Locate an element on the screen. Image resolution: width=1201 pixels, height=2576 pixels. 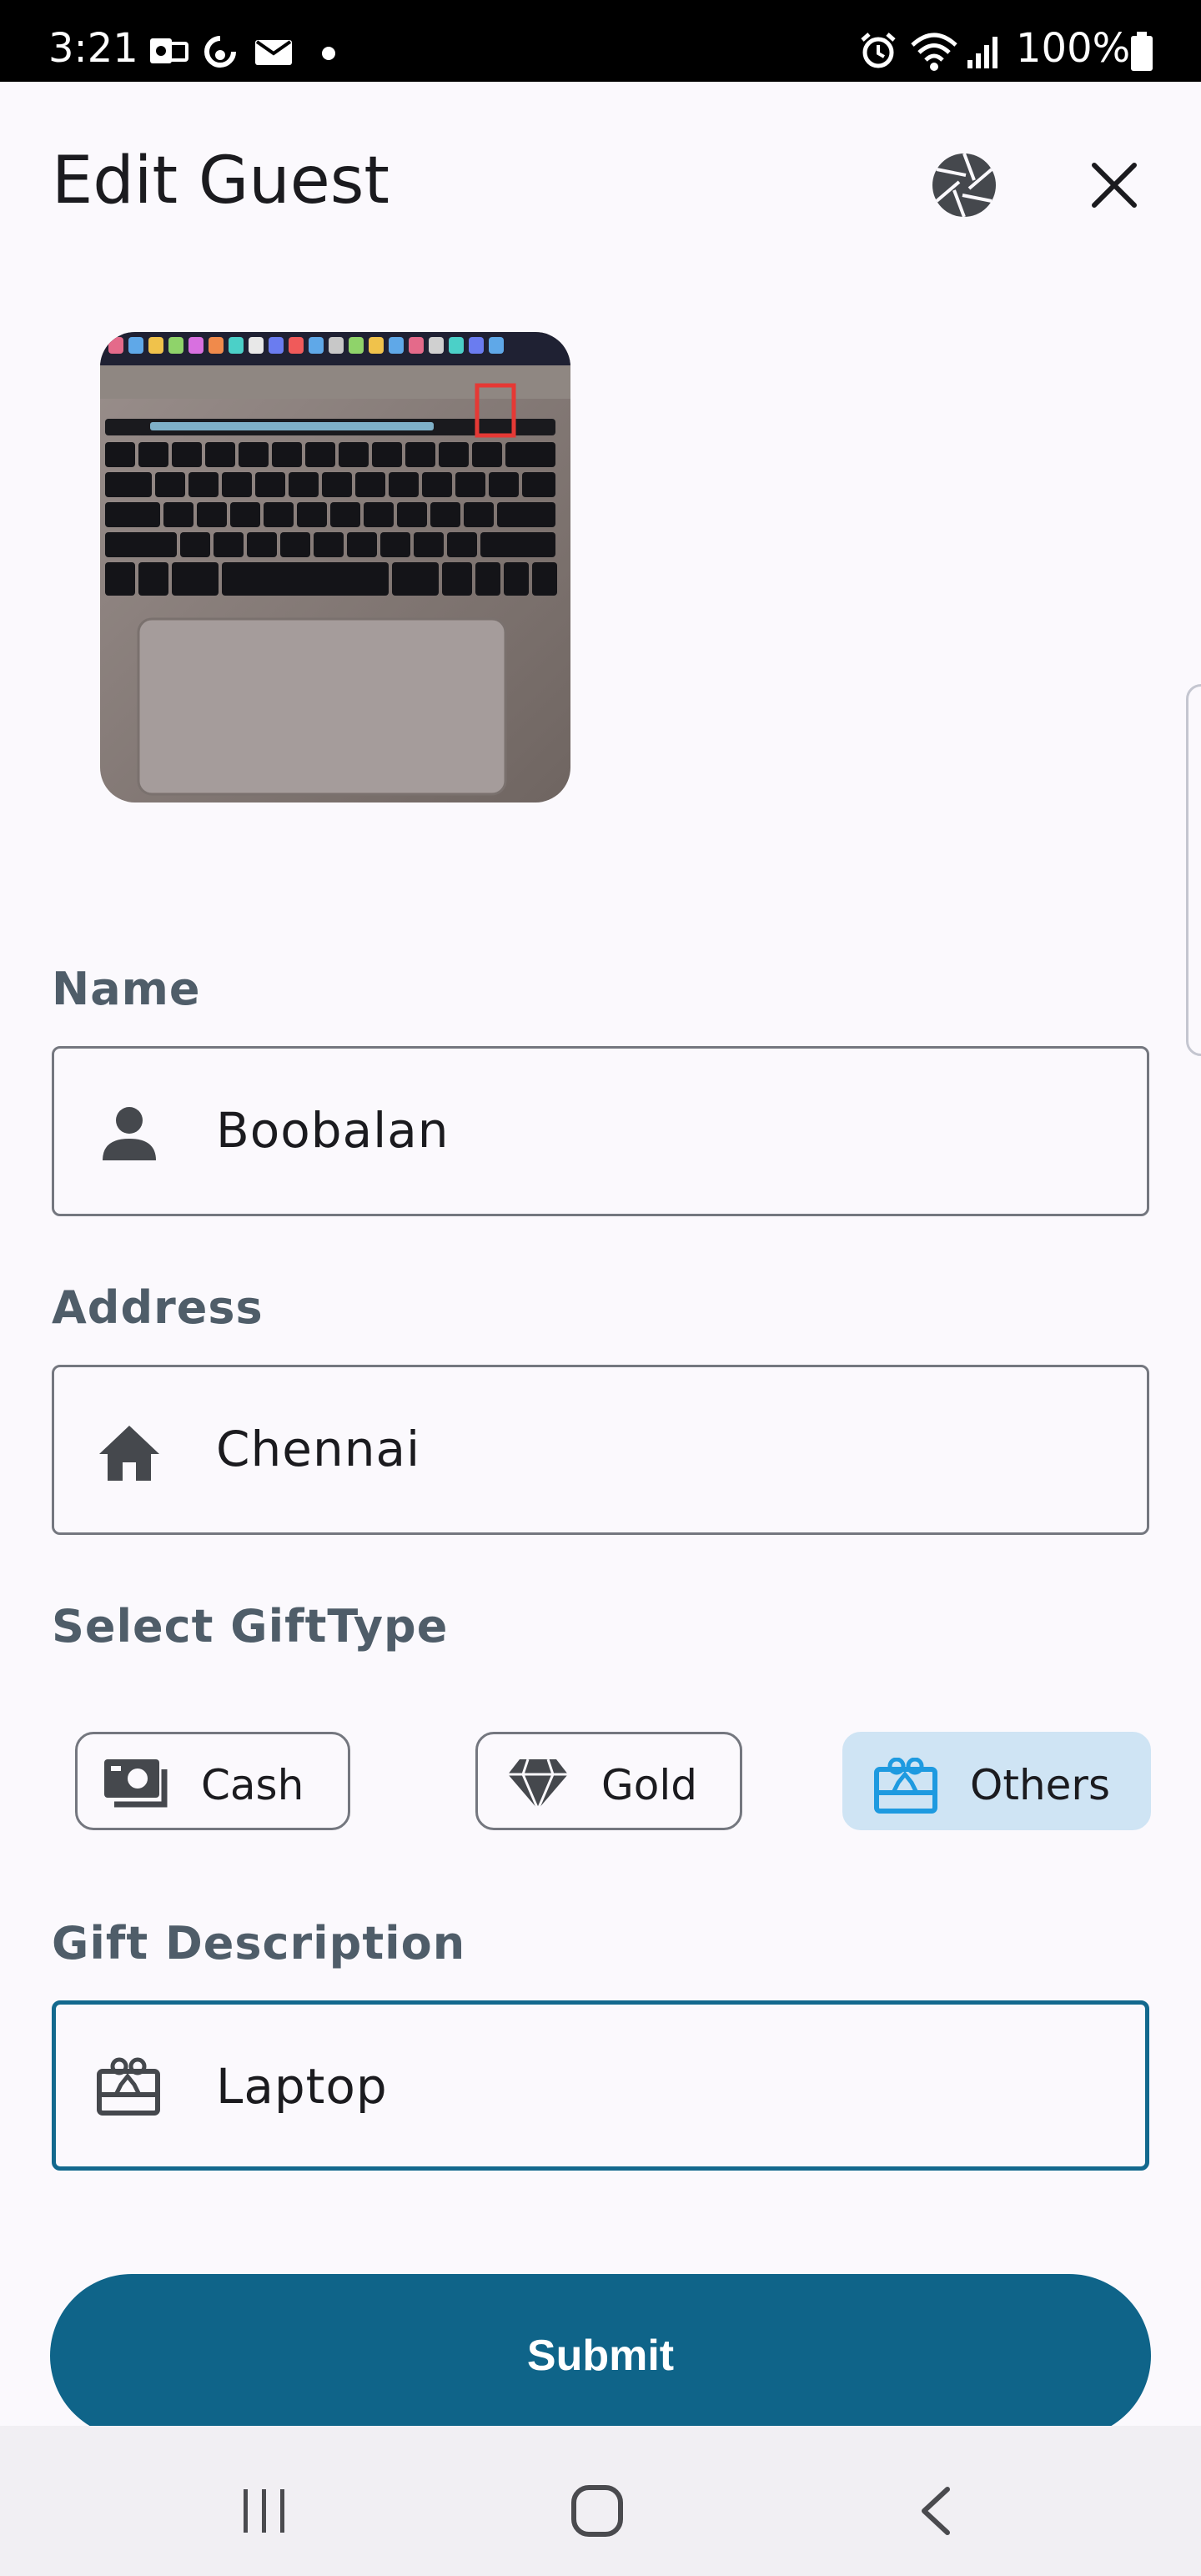
gift-type-chip-cash: Cash is located at coordinates (213, 1781).